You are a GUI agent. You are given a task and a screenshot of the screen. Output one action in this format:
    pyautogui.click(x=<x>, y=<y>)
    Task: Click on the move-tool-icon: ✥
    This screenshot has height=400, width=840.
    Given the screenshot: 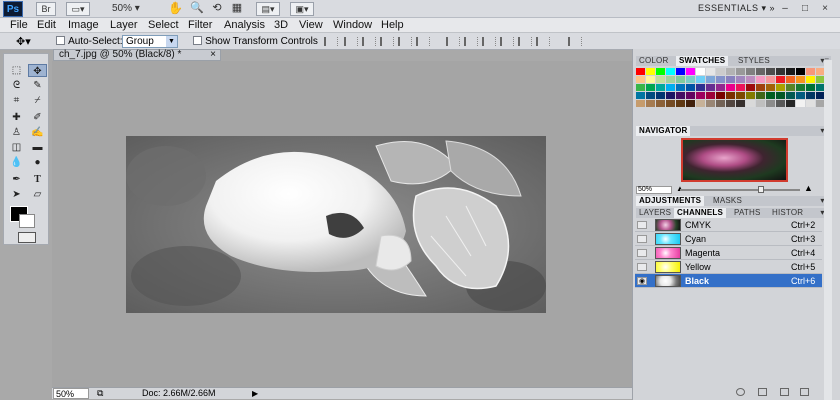 What is the action you would take?
    pyautogui.click(x=37, y=70)
    